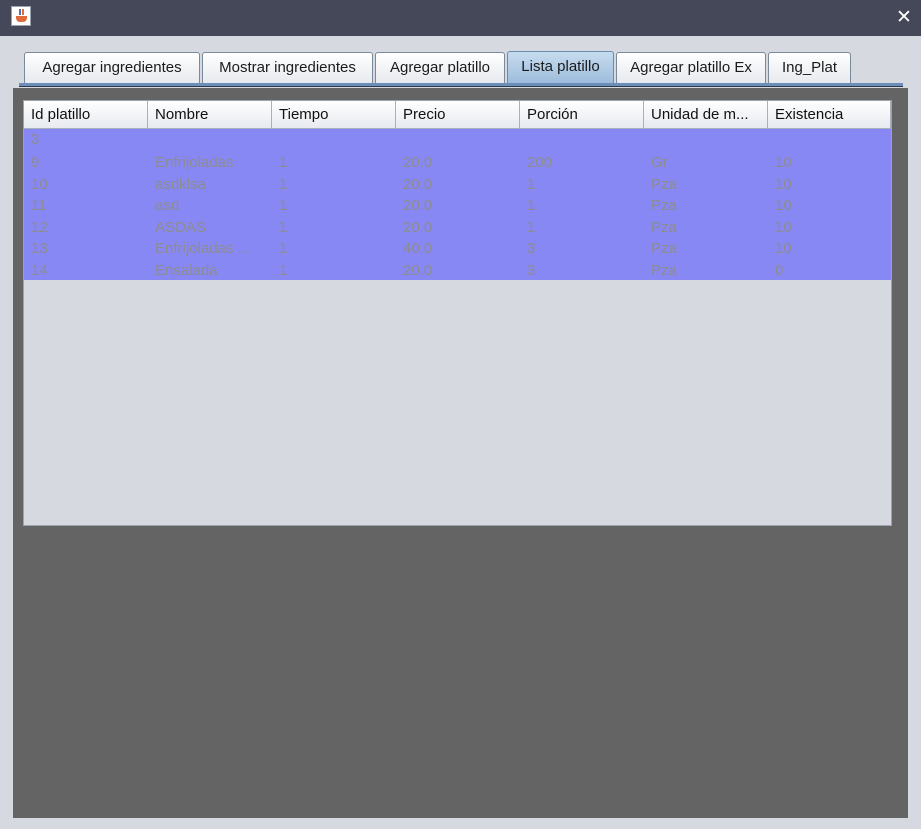 The height and width of the screenshot is (829, 921). Describe the element at coordinates (582, 139) in the screenshot. I see `cell-porcion` at that location.